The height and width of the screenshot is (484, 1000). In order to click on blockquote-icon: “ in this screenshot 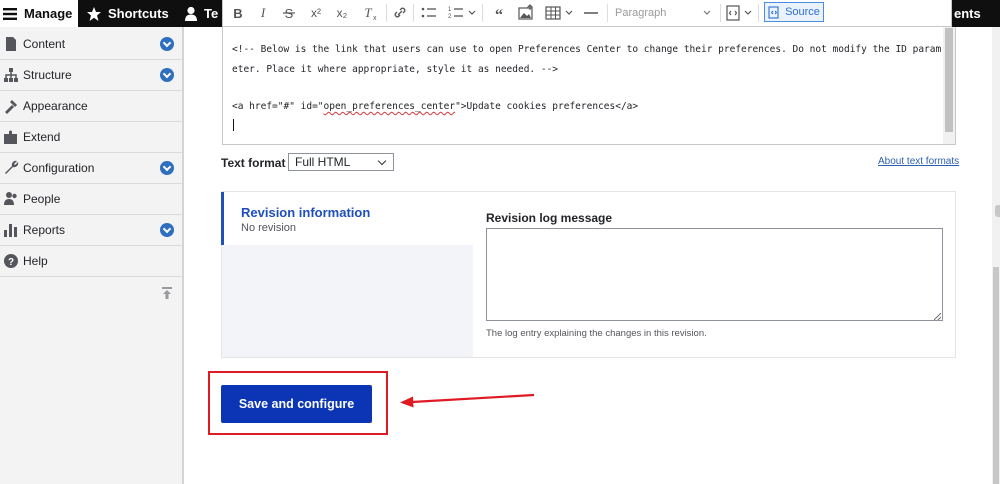, I will do `click(499, 13)`.